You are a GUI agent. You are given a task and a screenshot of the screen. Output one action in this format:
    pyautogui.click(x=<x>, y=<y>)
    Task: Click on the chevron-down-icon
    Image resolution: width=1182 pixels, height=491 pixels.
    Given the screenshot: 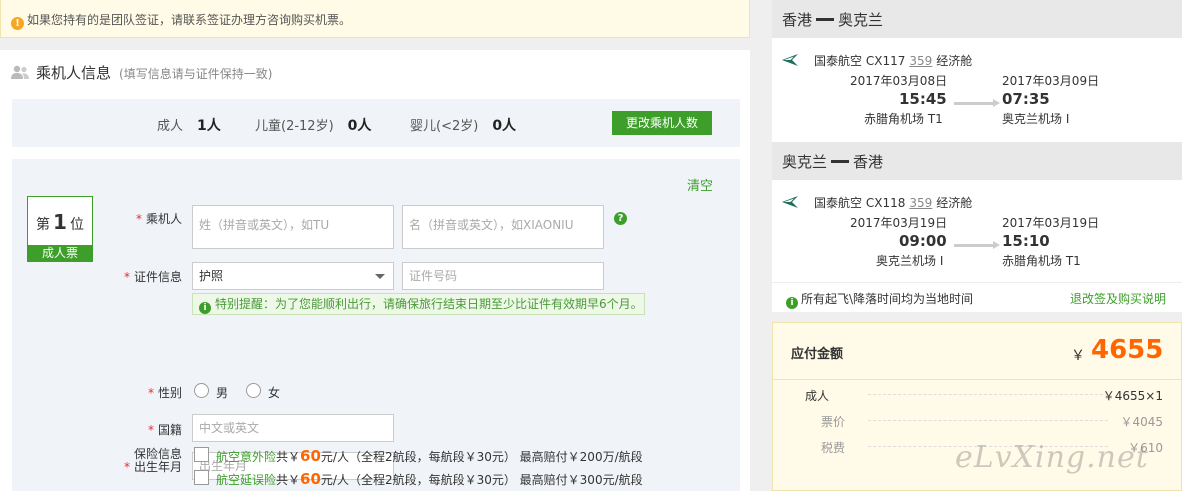 What is the action you would take?
    pyautogui.click(x=380, y=276)
    